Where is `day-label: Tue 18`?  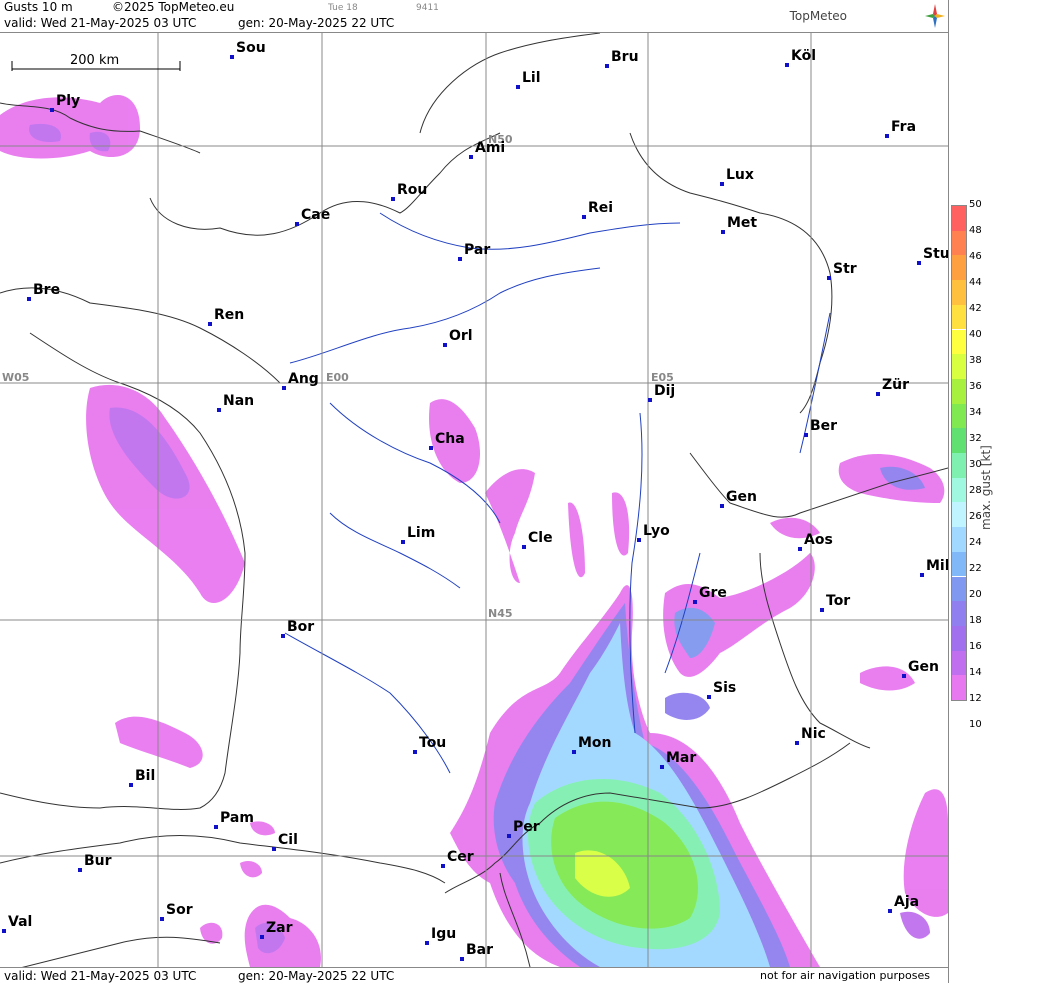 day-label: Tue 18 is located at coordinates (343, 8).